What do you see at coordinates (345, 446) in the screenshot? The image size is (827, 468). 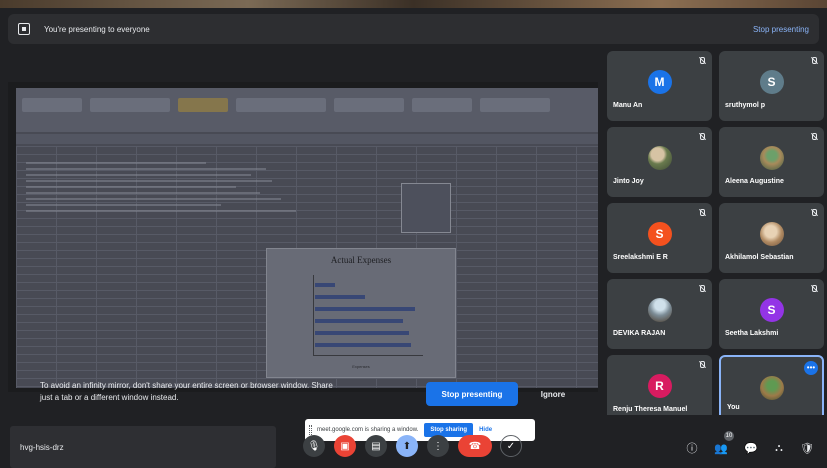 I see `camera-icon: ▣` at bounding box center [345, 446].